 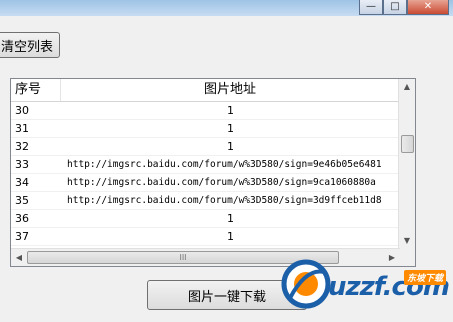 I want to click on list-header: 序号 图片地址, so click(x=205, y=90).